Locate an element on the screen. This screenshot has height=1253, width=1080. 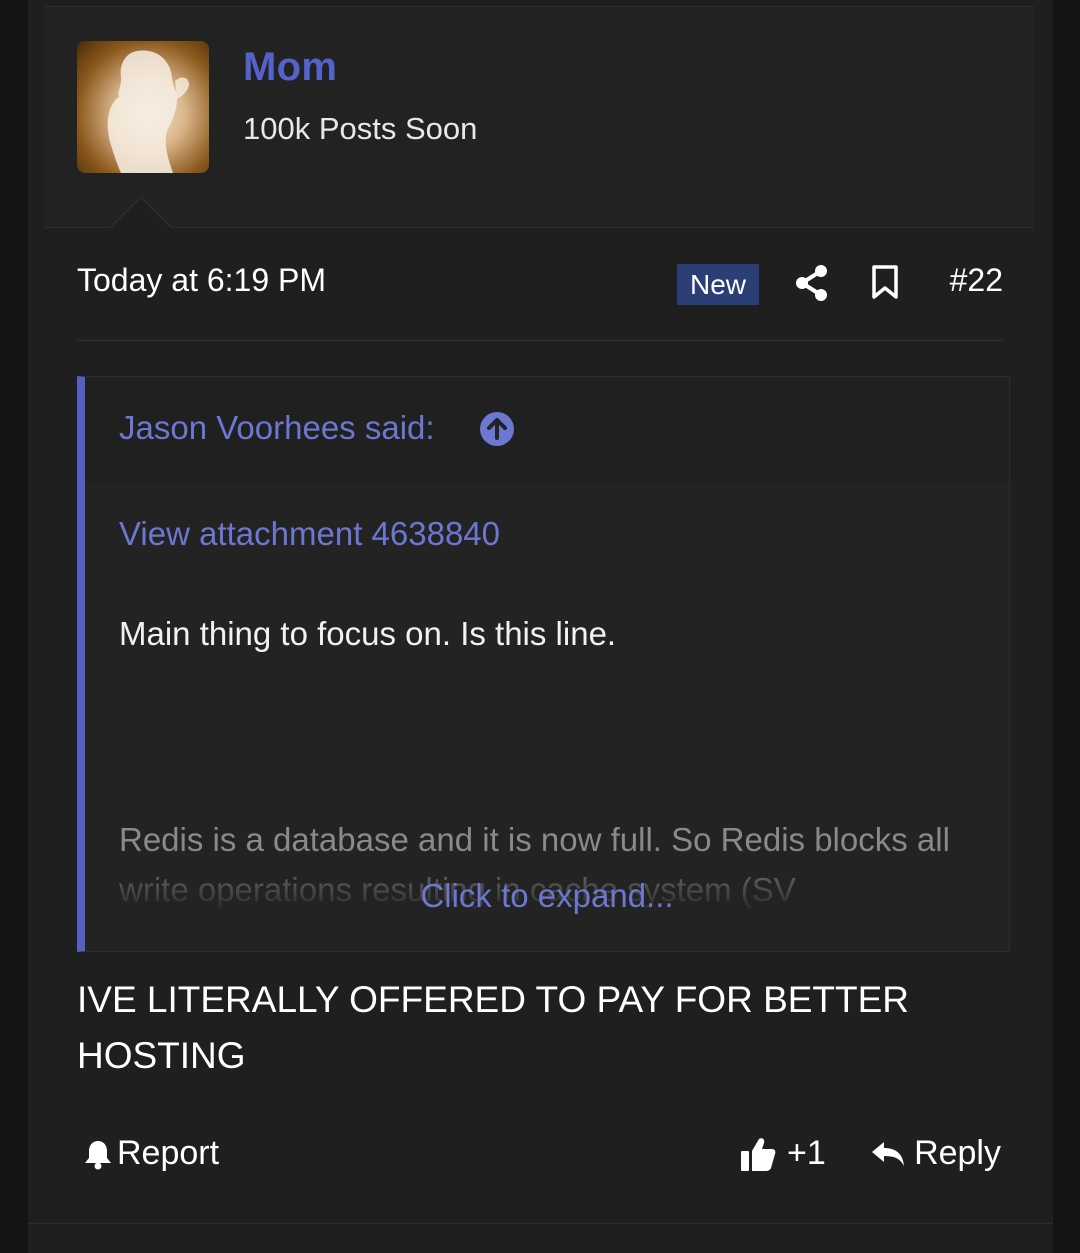
avatar-silhouette-icon is located at coordinates (148, 111).